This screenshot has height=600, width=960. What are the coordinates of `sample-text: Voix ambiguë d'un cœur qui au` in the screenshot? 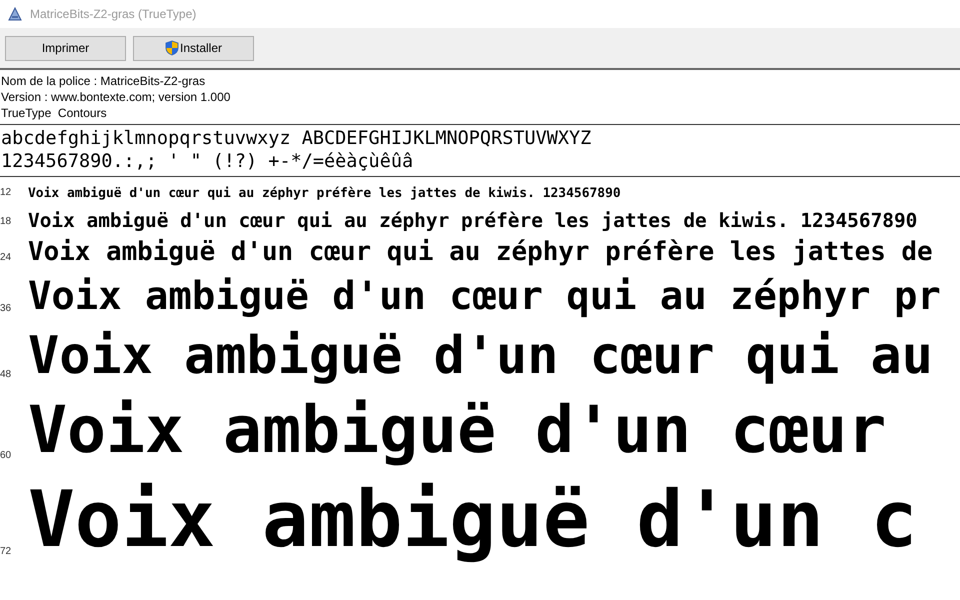 It's located at (480, 357).